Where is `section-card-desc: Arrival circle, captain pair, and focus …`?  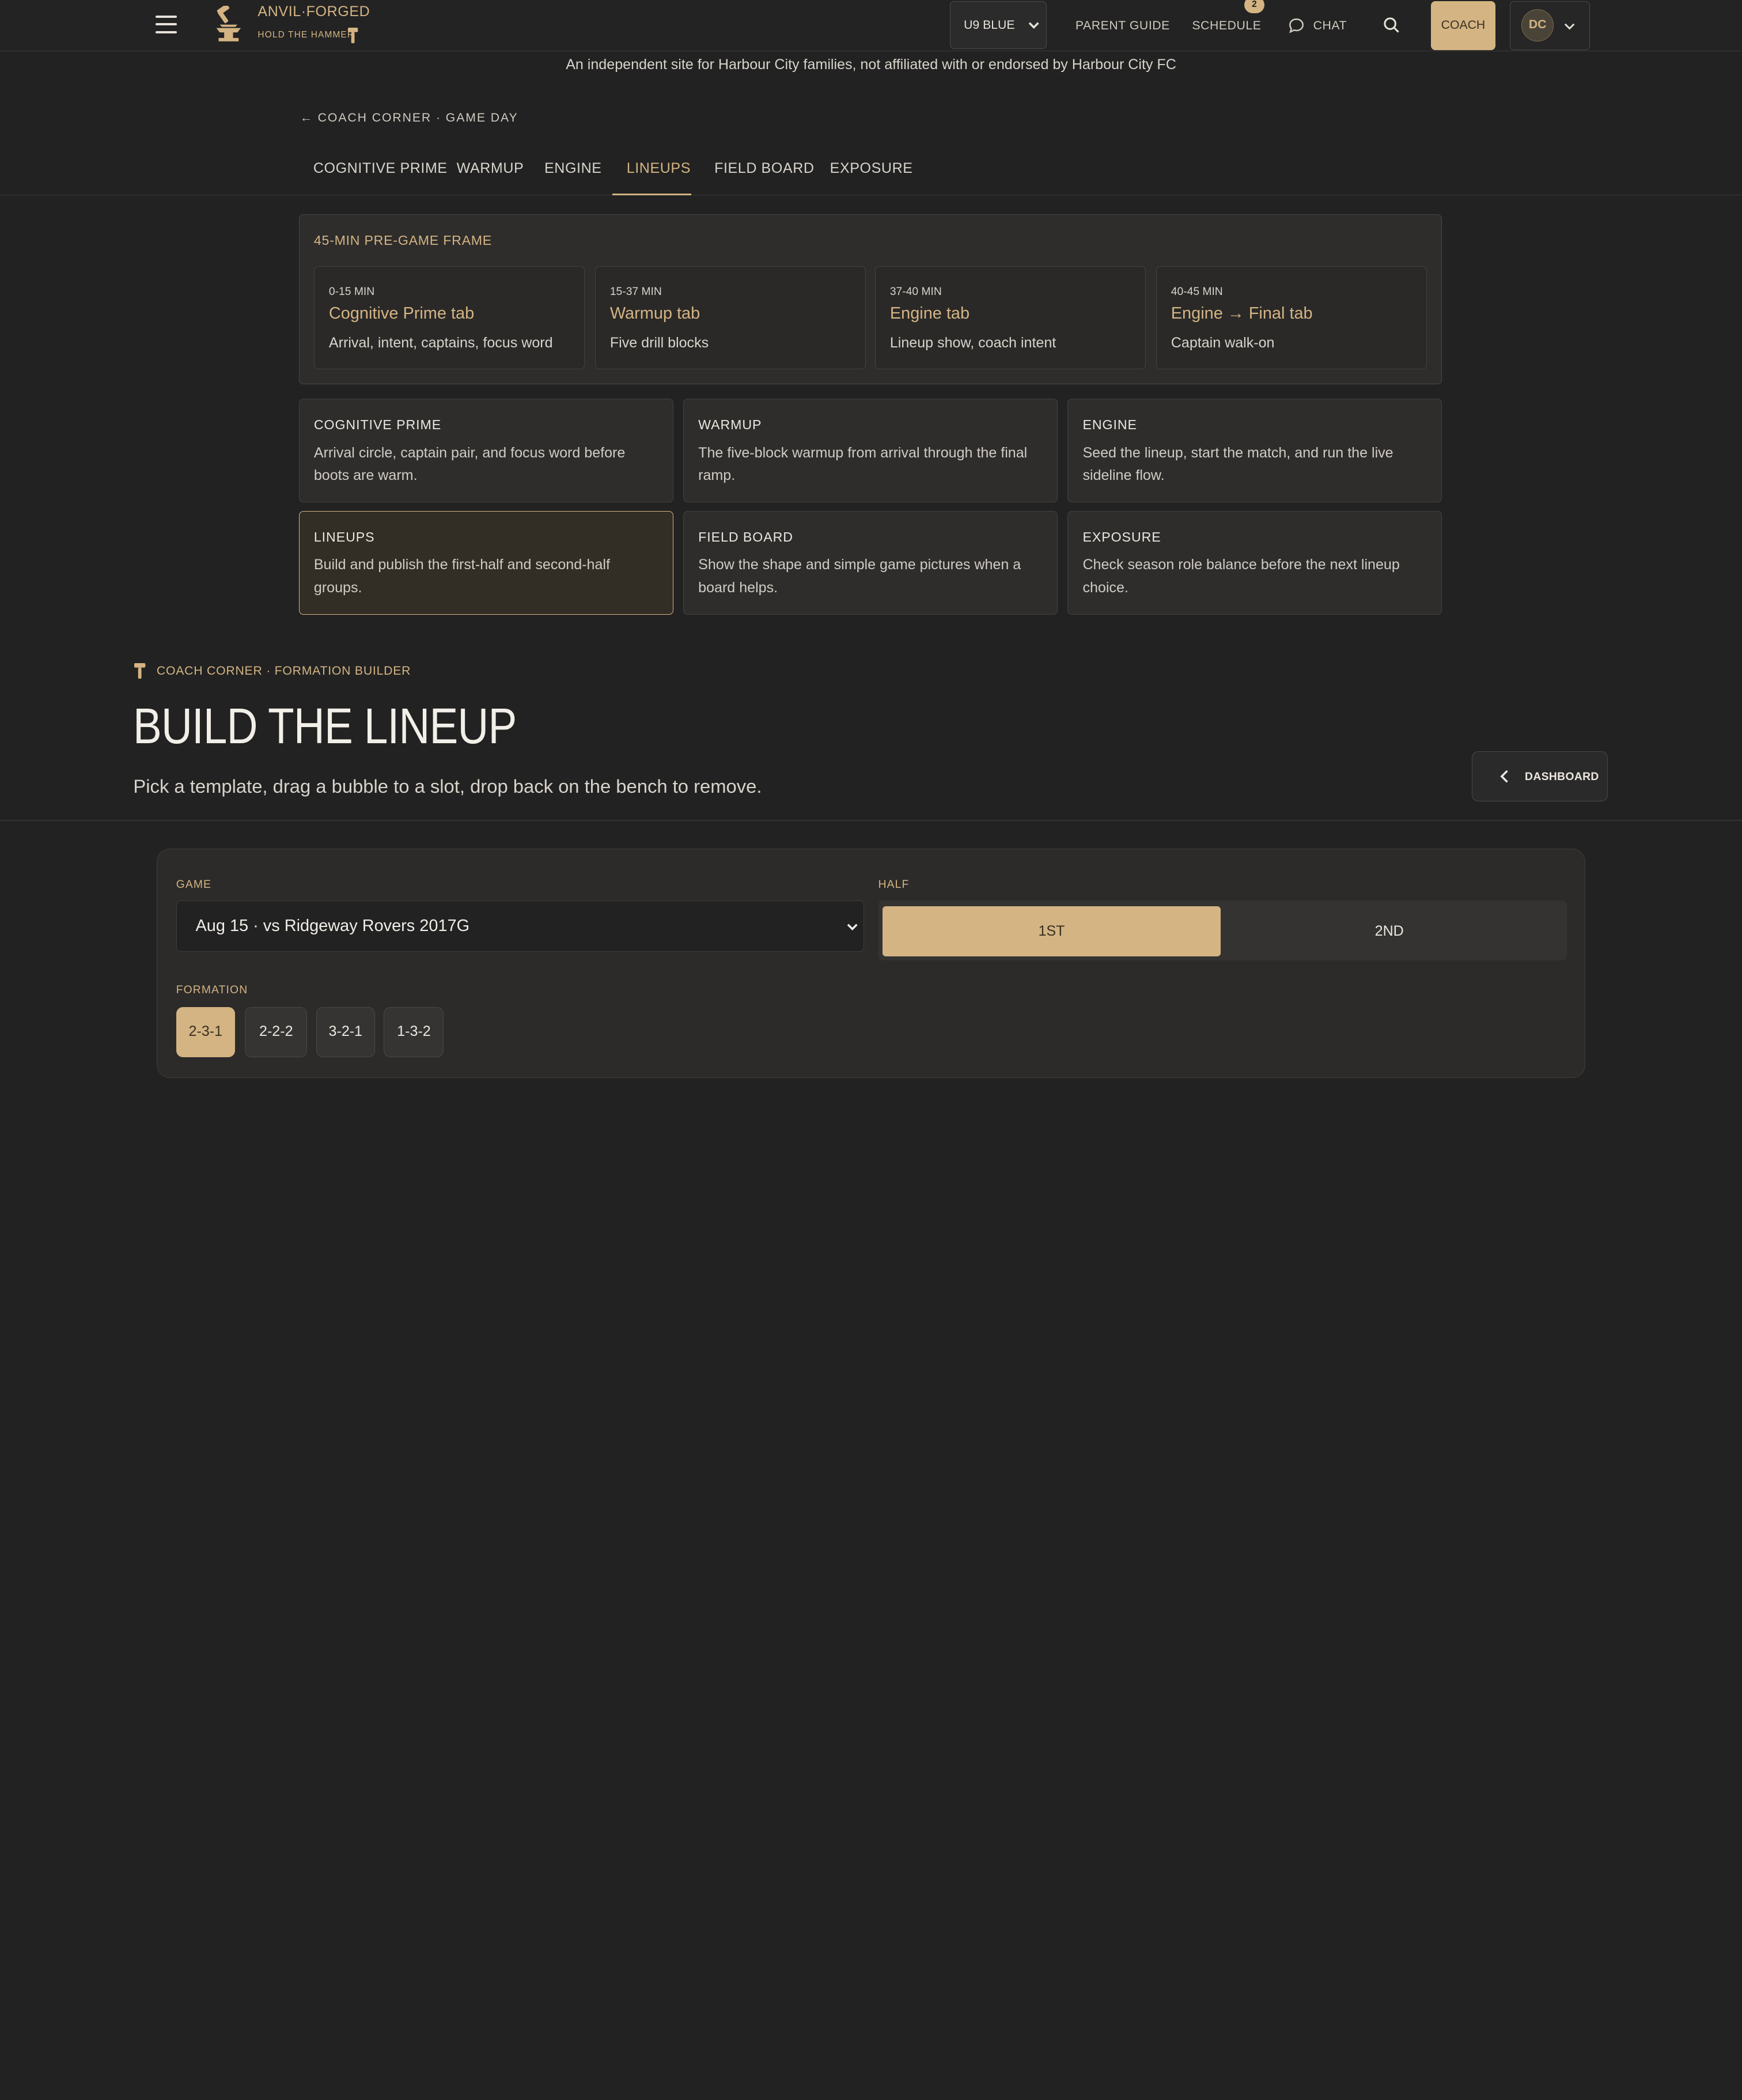 section-card-desc: Arrival circle, captain pair, and focus … is located at coordinates (469, 464).